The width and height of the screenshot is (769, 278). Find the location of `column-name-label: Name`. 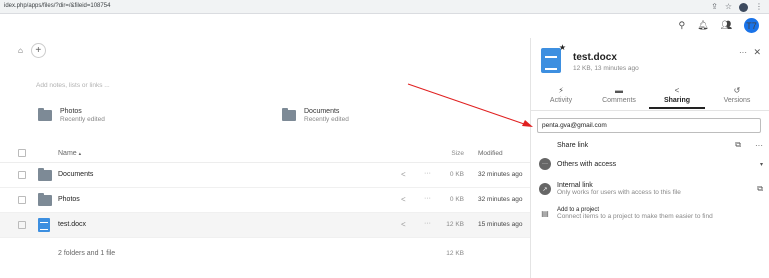

column-name-label: Name is located at coordinates (67, 153).